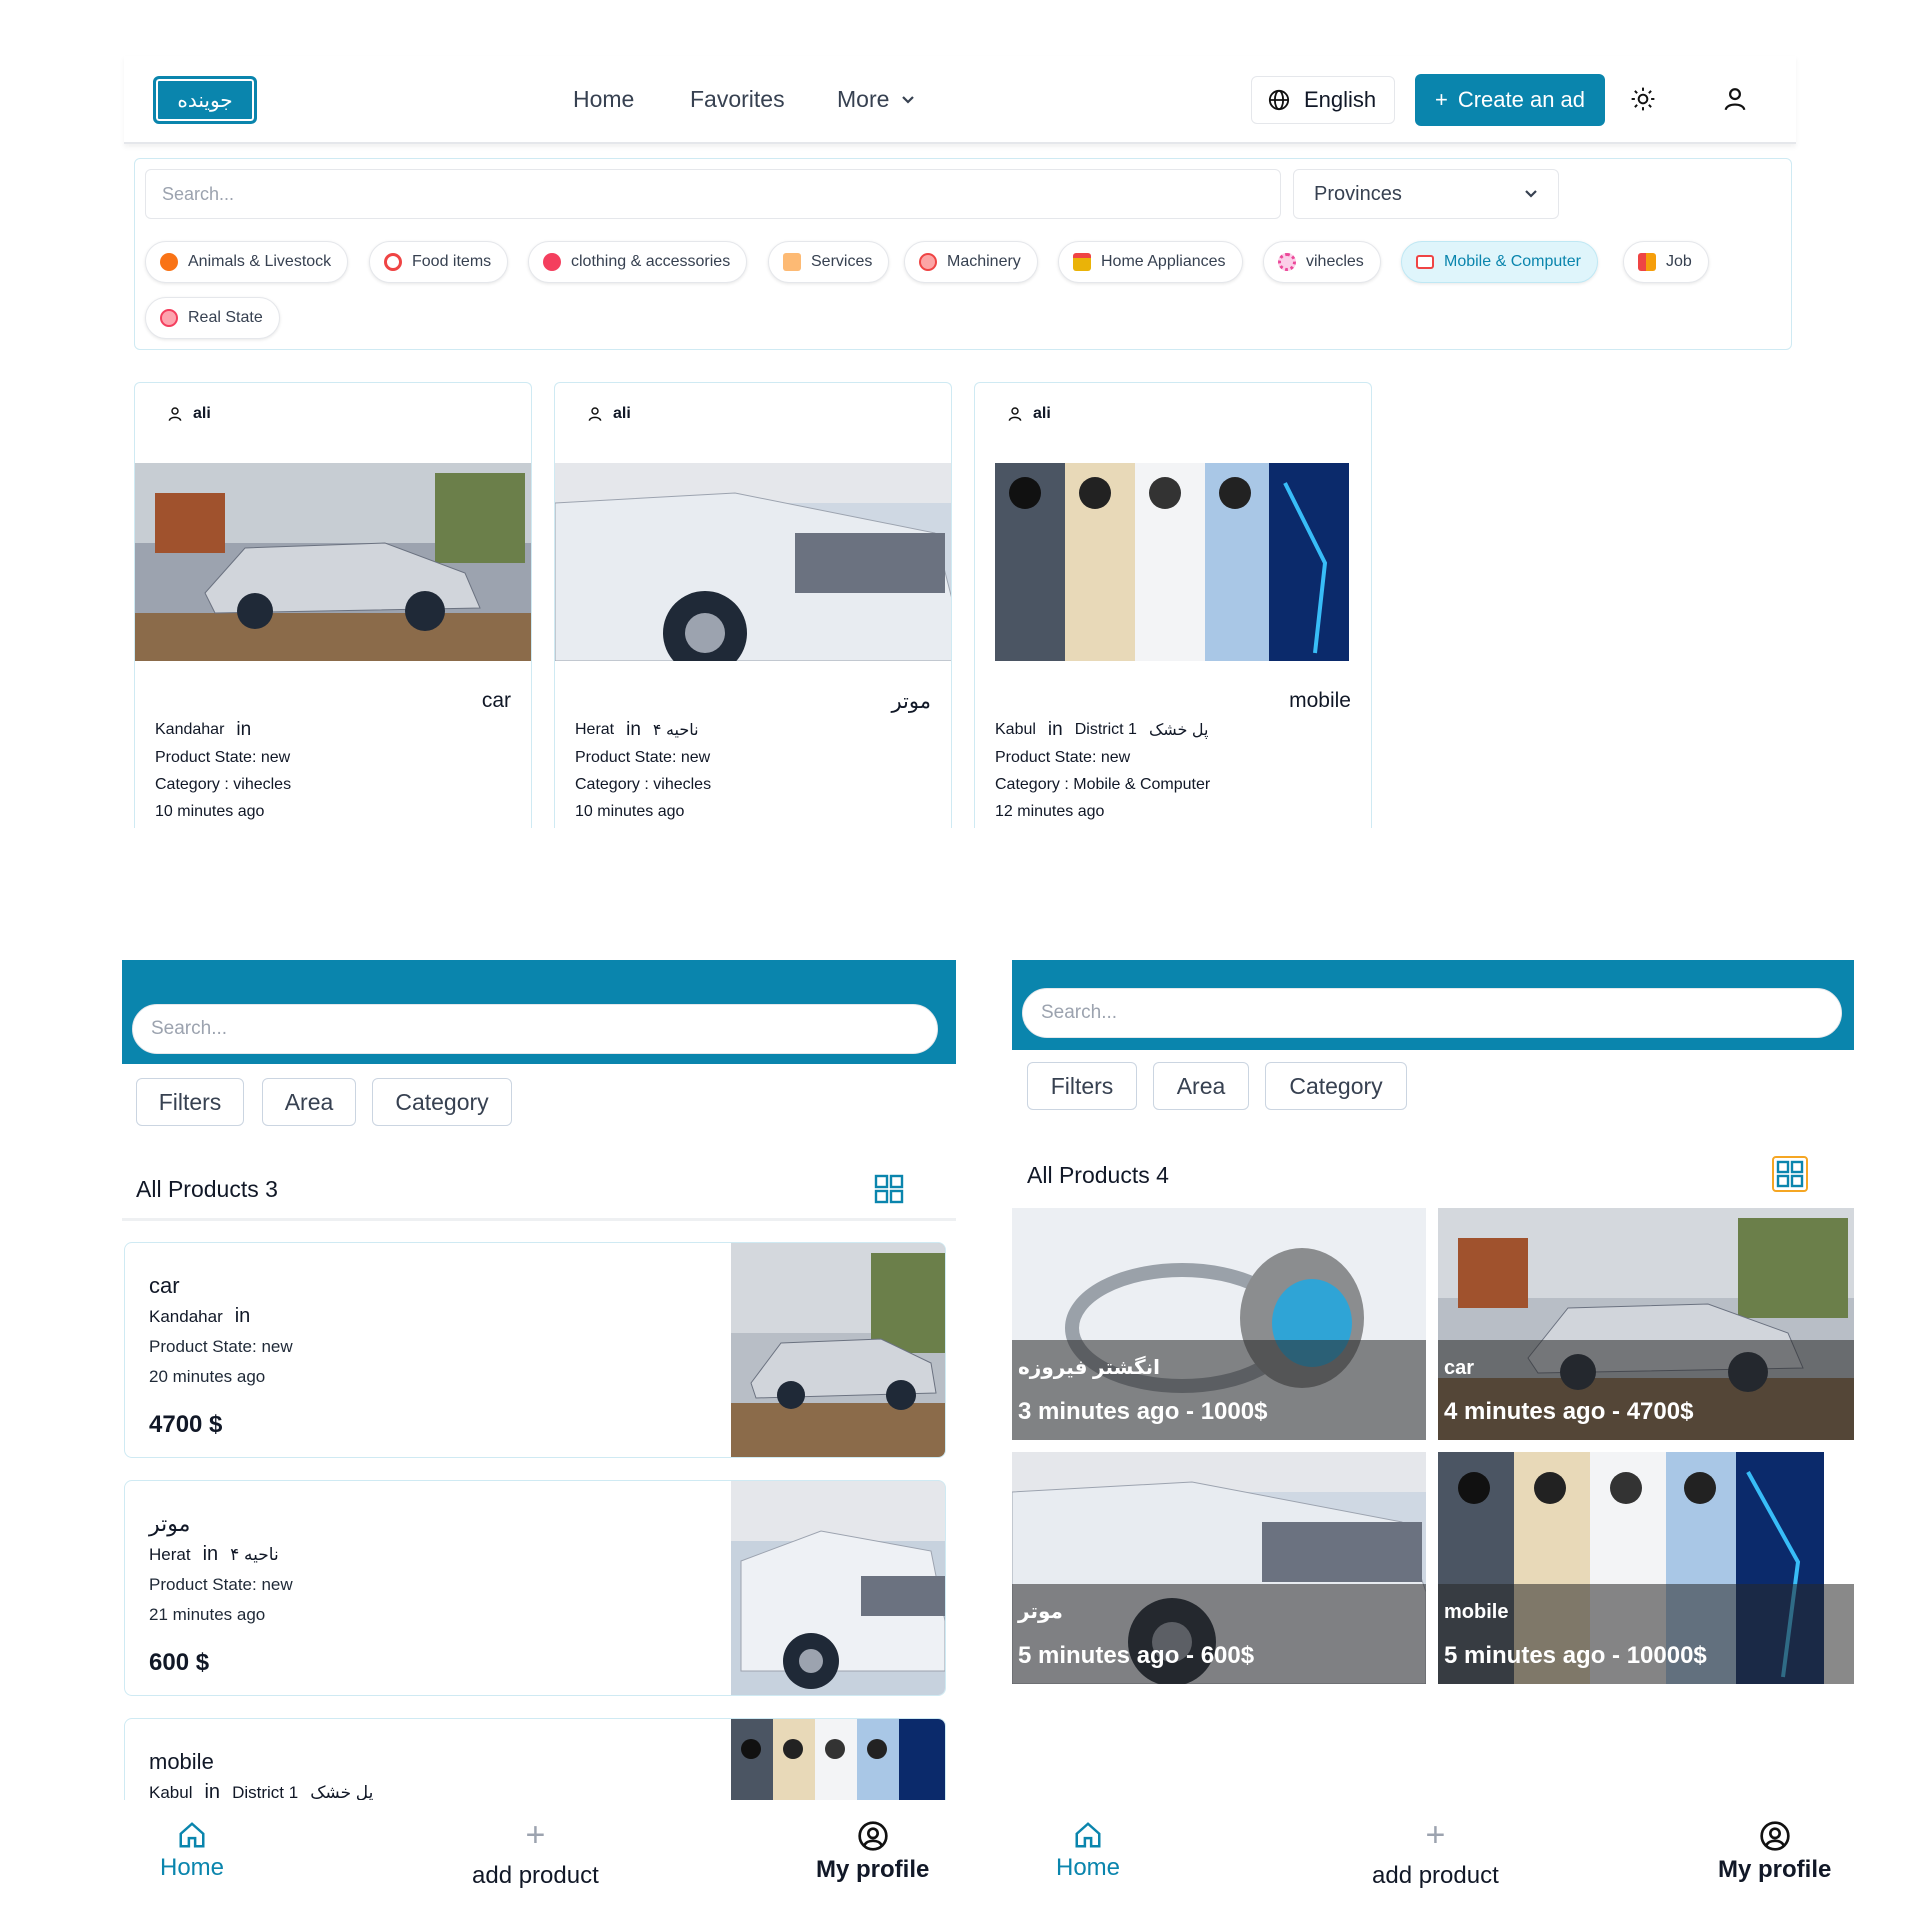 The width and height of the screenshot is (1920, 1920). I want to click on category-chip-animals: Animals & Livestock, so click(247, 262).